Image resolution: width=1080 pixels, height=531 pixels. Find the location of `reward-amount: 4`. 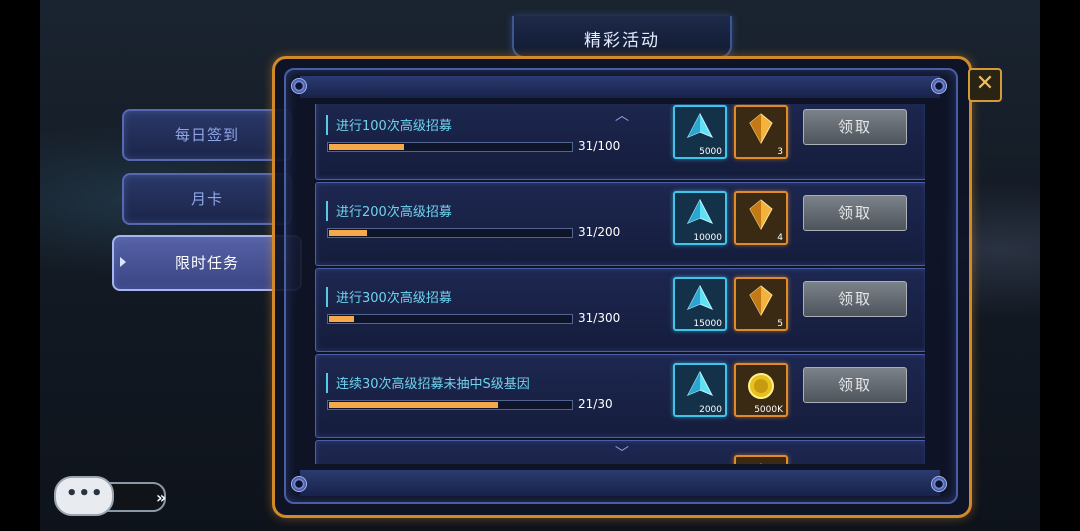

reward-amount: 4 is located at coordinates (780, 238).